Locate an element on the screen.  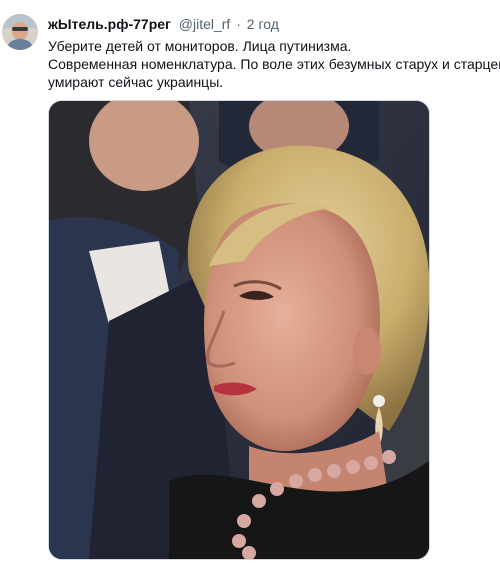
user-handle: @jitel_rf is located at coordinates (205, 24).